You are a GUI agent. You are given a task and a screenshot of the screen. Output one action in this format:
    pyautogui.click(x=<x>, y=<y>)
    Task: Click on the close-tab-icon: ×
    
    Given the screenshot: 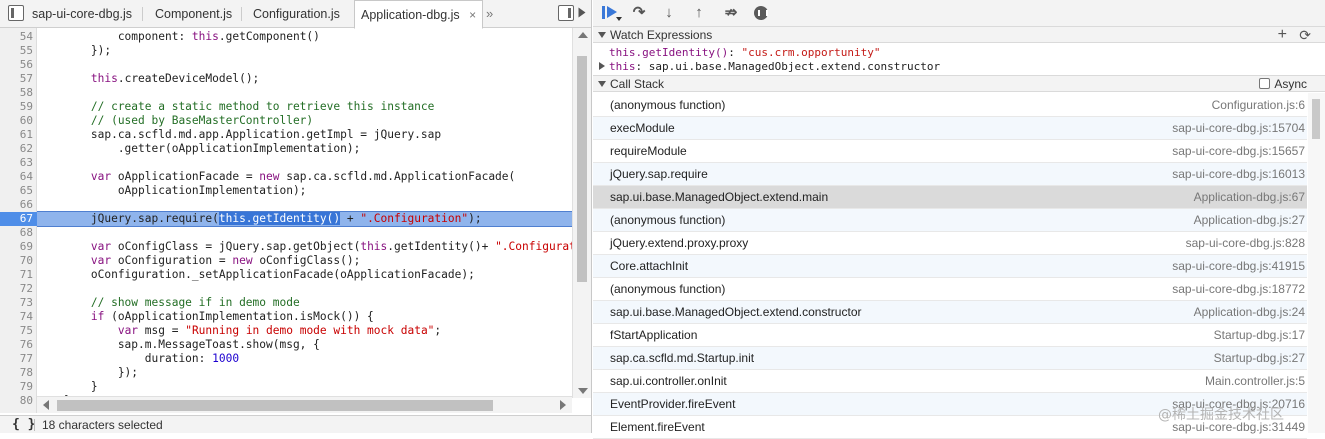 What is the action you would take?
    pyautogui.click(x=472, y=15)
    